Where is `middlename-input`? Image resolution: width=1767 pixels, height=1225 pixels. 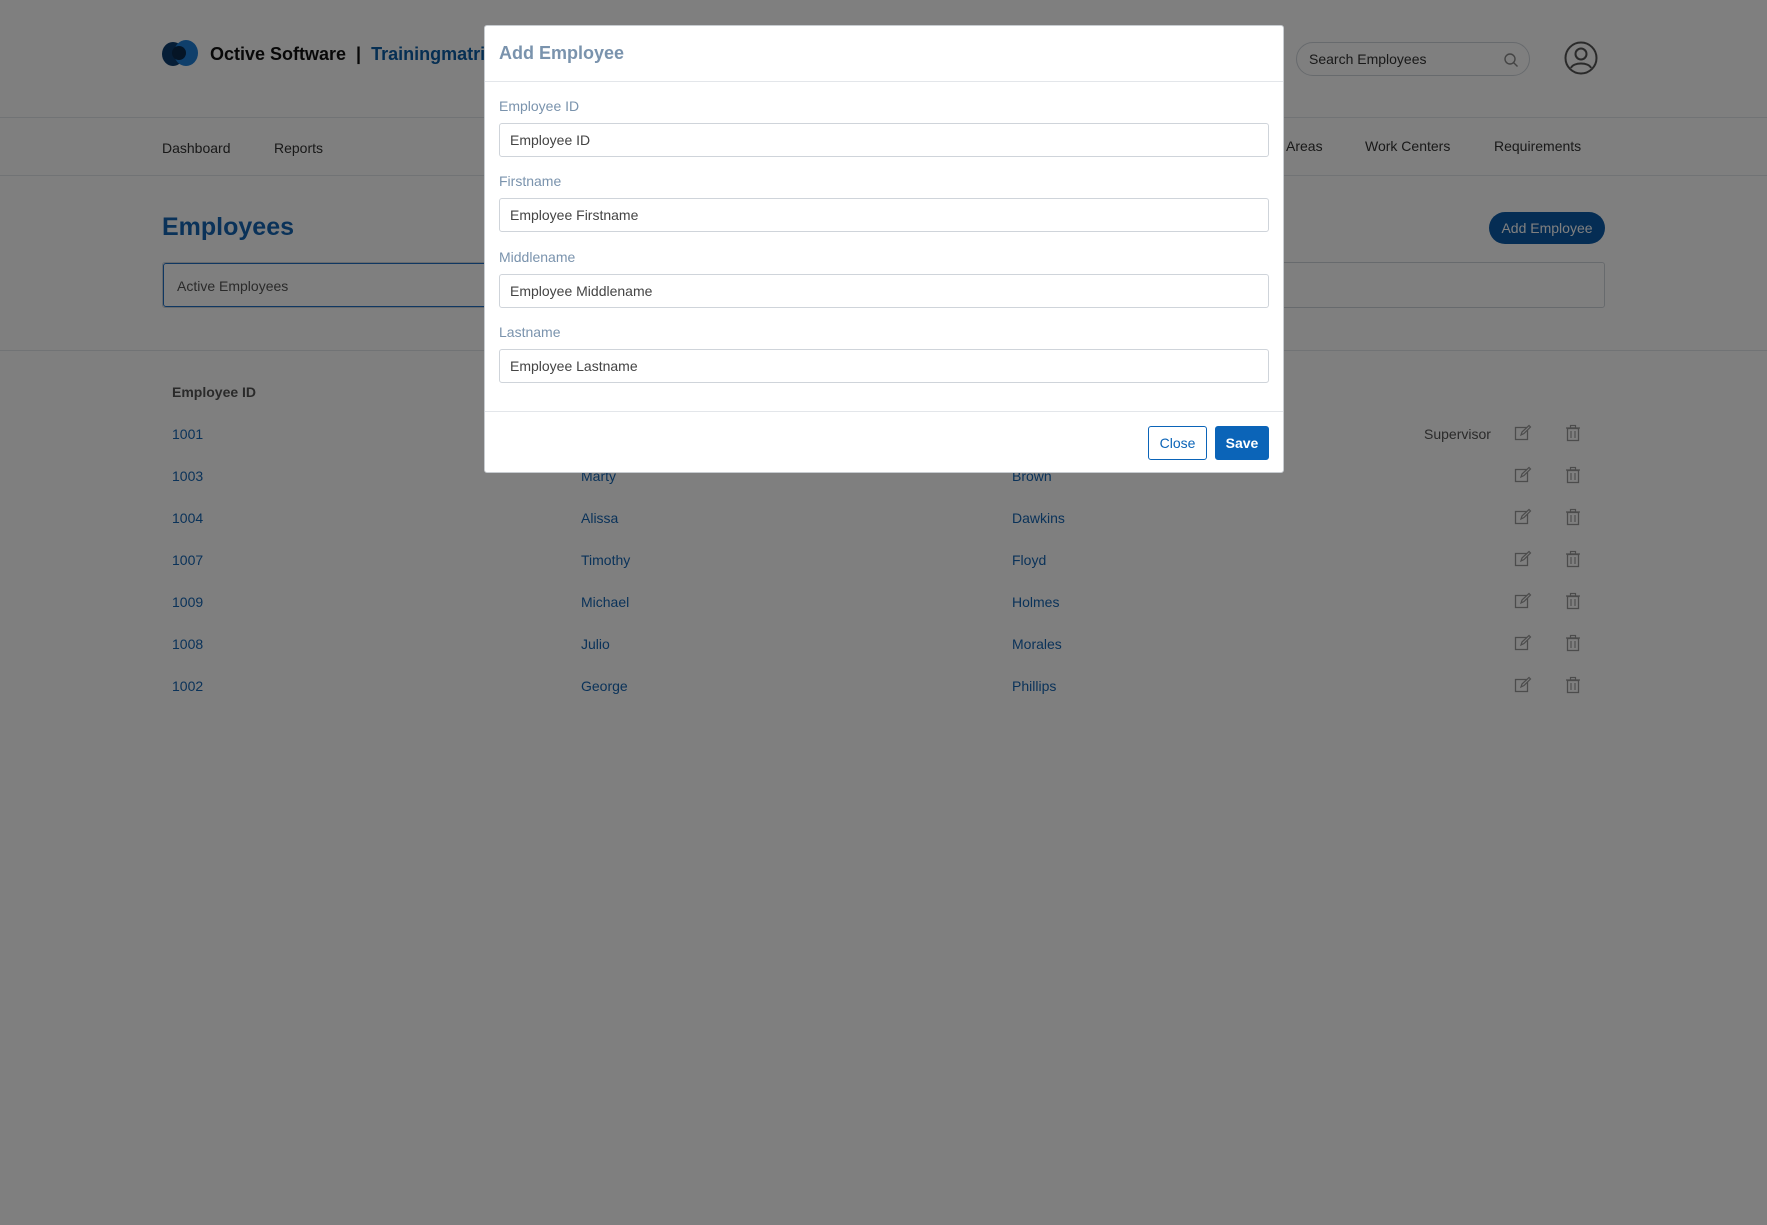
middlename-input is located at coordinates (884, 291).